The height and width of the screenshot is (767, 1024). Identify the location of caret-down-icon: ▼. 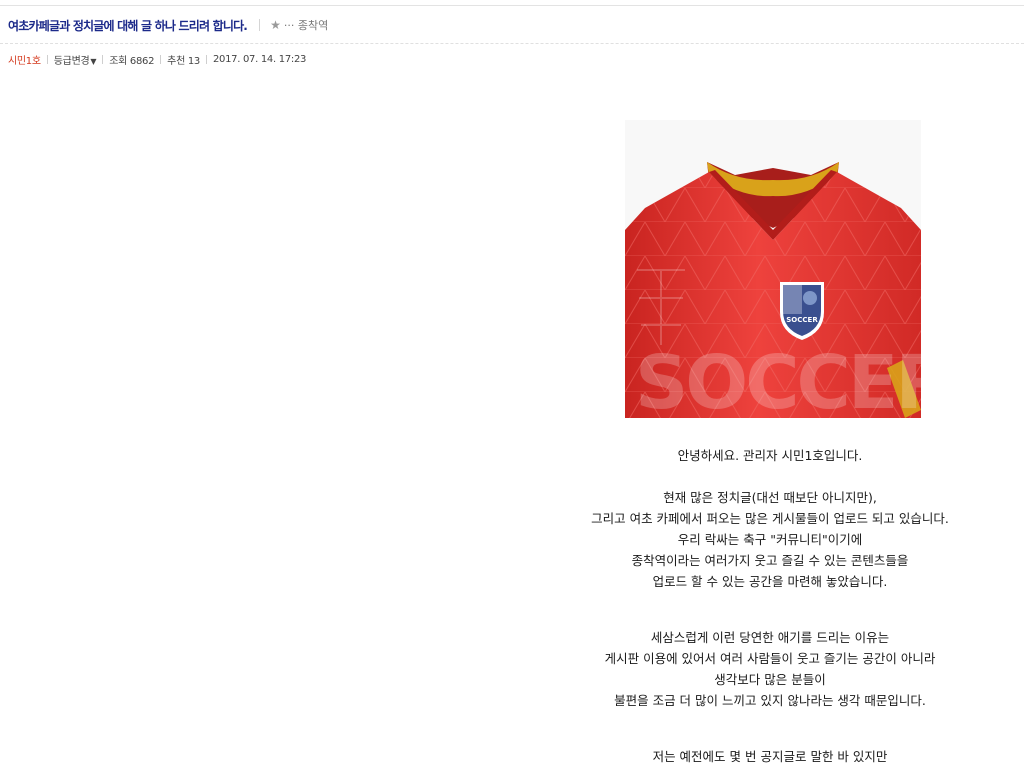
(93, 61).